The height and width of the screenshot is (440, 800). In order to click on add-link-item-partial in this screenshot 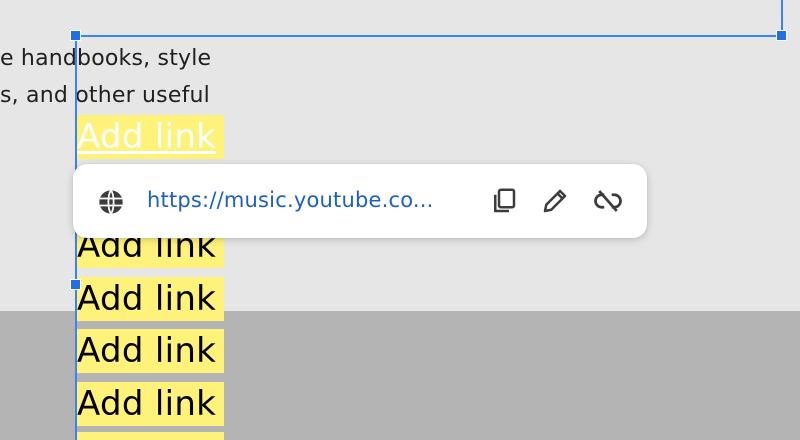, I will do `click(150, 436)`.